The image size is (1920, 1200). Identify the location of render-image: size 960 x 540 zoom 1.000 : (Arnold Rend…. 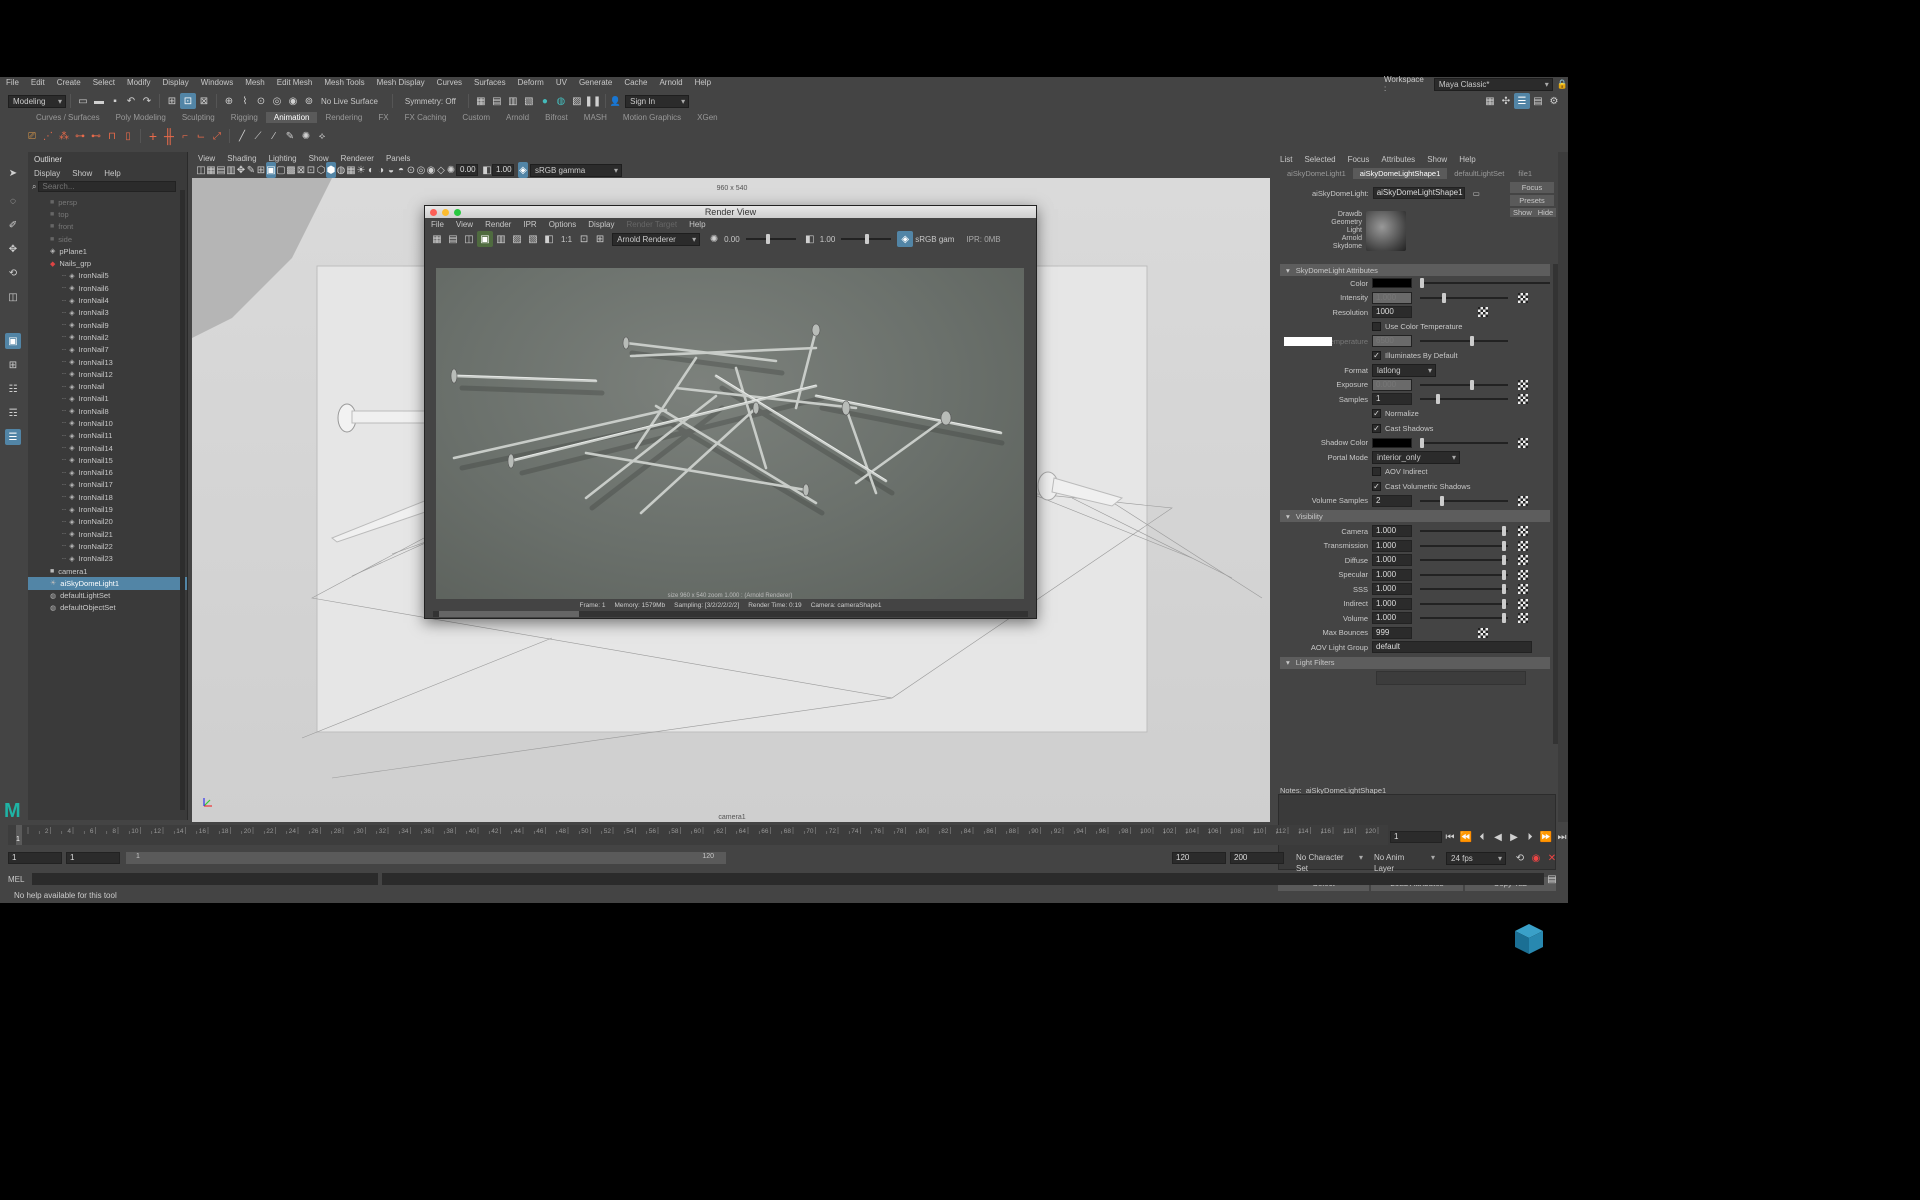
(730, 433).